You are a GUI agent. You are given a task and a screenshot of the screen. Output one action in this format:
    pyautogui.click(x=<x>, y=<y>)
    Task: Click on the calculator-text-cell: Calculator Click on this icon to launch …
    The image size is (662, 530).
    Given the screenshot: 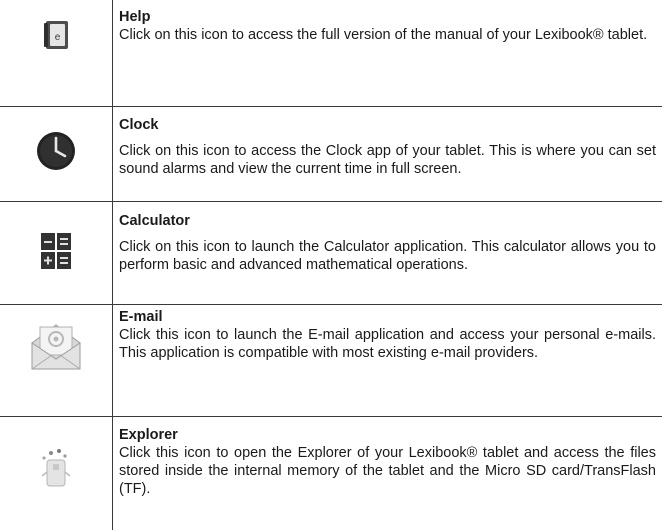 What is the action you would take?
    pyautogui.click(x=387, y=243)
    